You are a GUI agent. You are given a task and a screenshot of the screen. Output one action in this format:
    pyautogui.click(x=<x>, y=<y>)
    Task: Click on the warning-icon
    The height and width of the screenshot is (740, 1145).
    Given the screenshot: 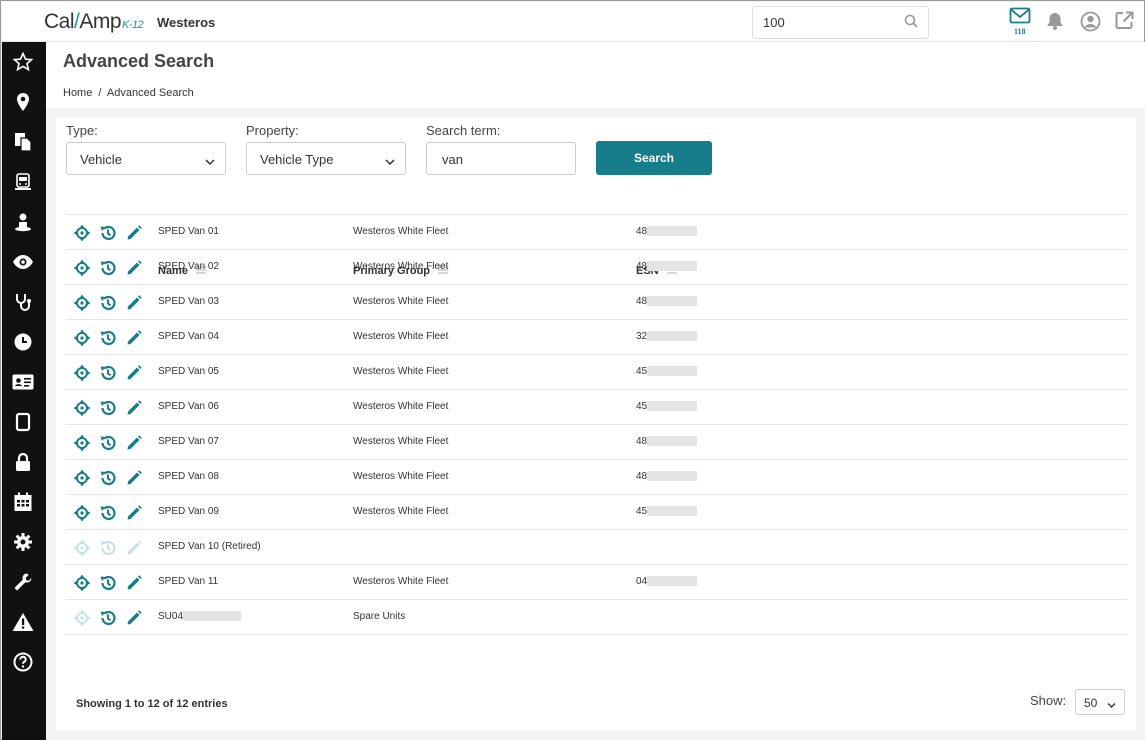 What is the action you would take?
    pyautogui.click(x=23, y=622)
    